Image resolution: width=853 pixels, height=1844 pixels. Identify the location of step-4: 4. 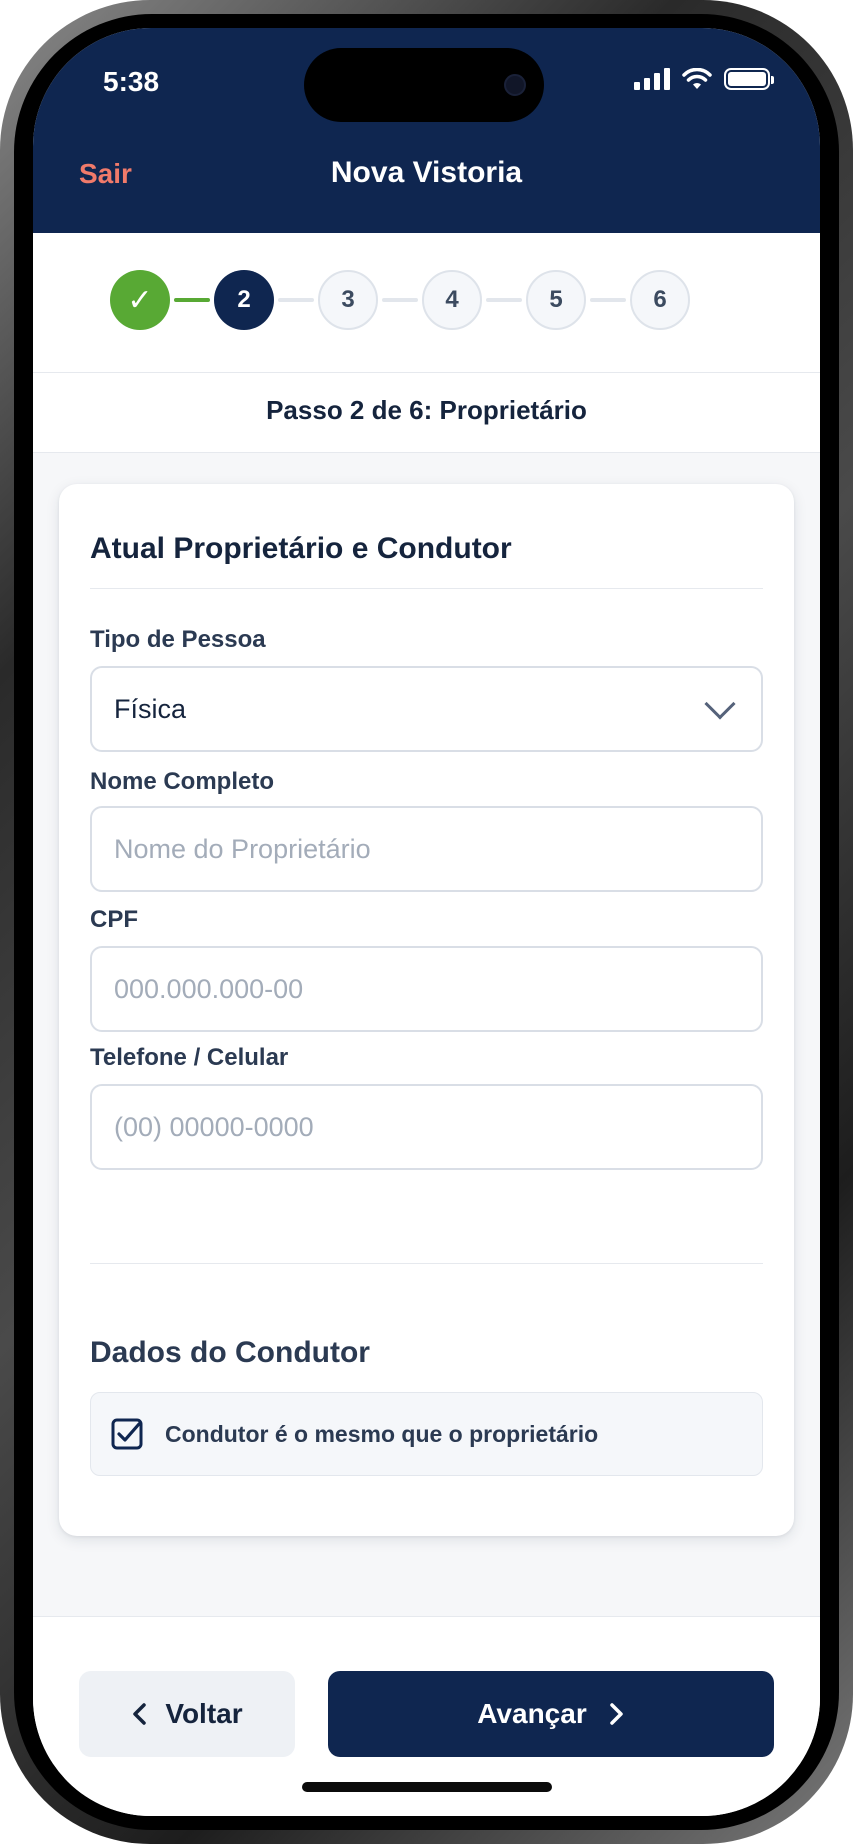
(452, 300).